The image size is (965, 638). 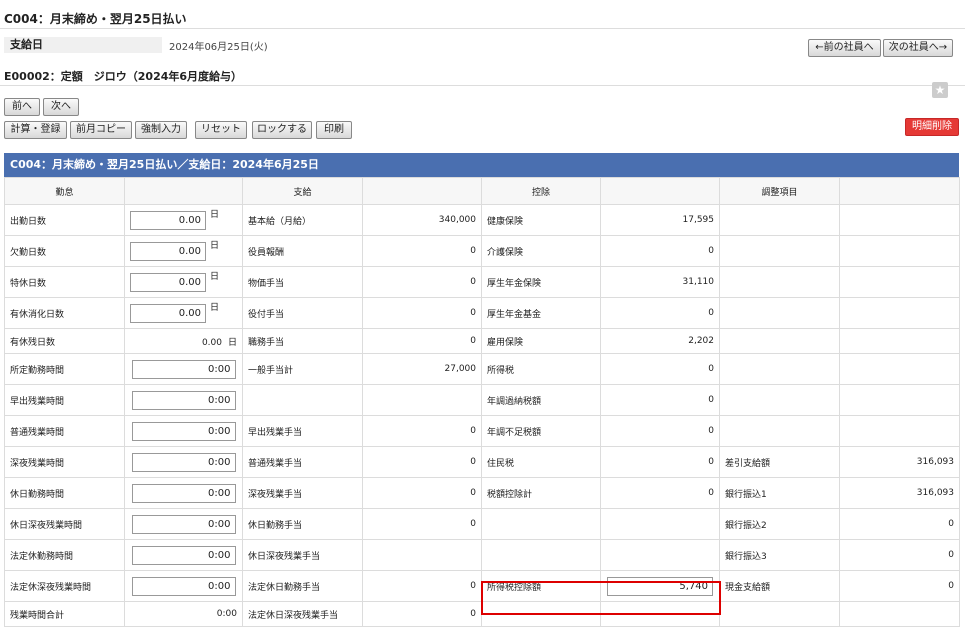 What do you see at coordinates (844, 48) in the screenshot?
I see `prev-employee-button: ←前の社員へ` at bounding box center [844, 48].